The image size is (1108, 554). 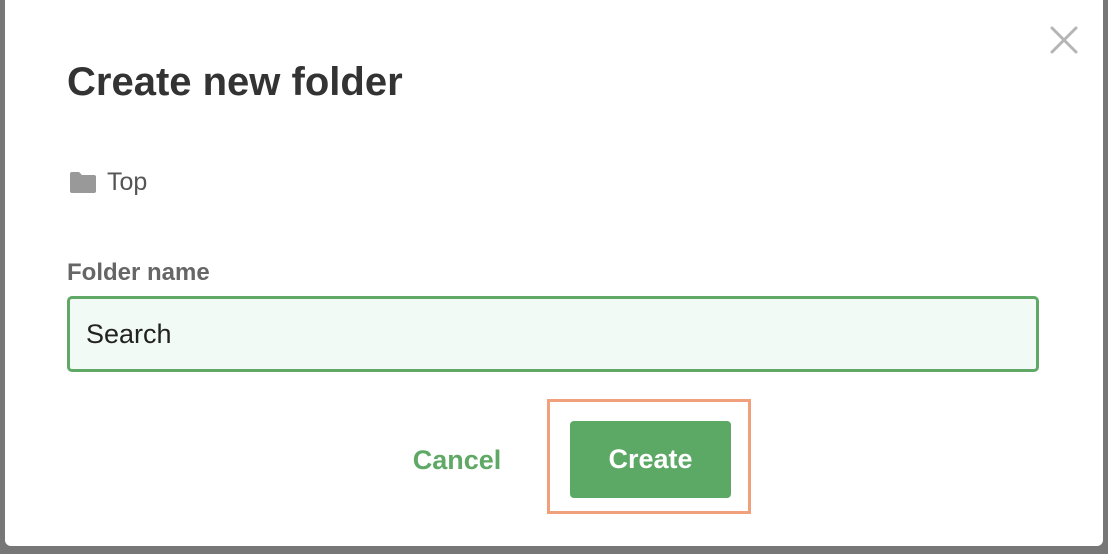 I want to click on close-button, so click(x=1064, y=40).